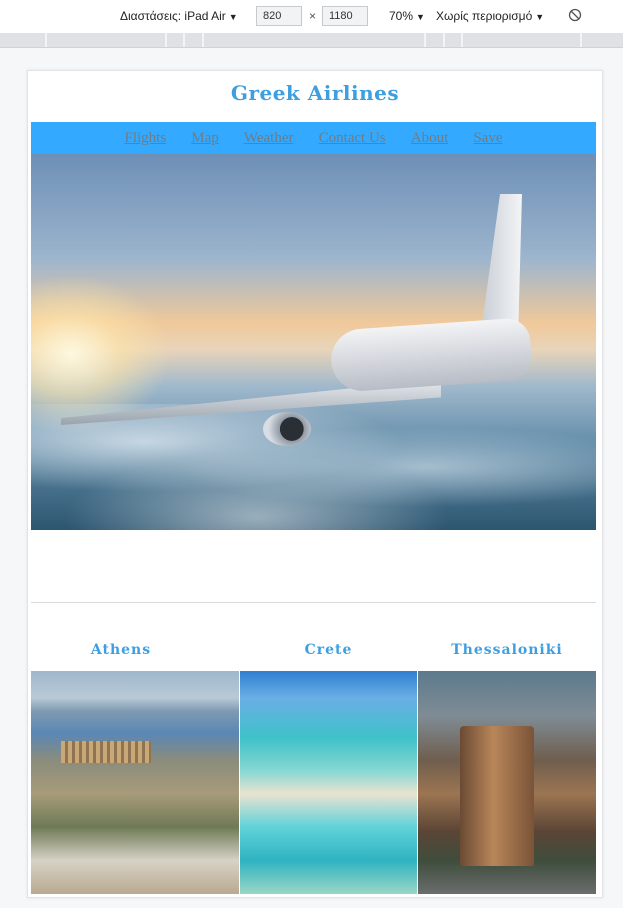 This screenshot has height=908, width=623. Describe the element at coordinates (146, 138) in the screenshot. I see `nav-link-flights: Flights` at that location.